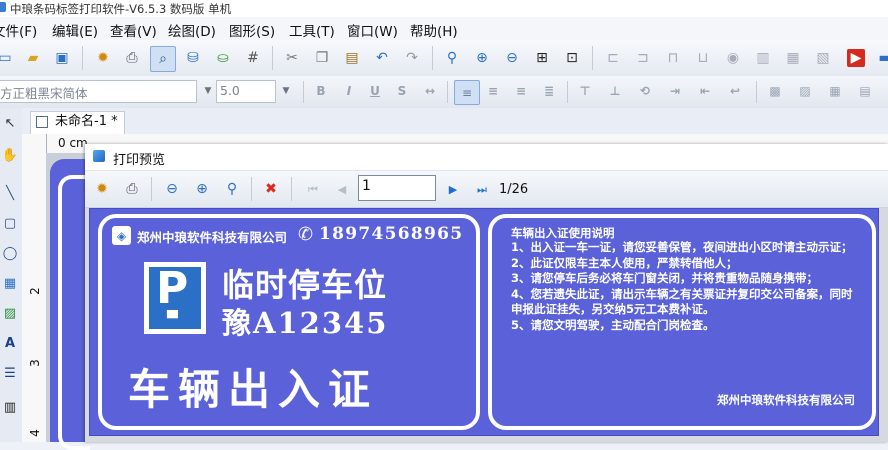  Describe the element at coordinates (253, 389) in the screenshot. I see `pass-title: 车辆出入证` at that location.